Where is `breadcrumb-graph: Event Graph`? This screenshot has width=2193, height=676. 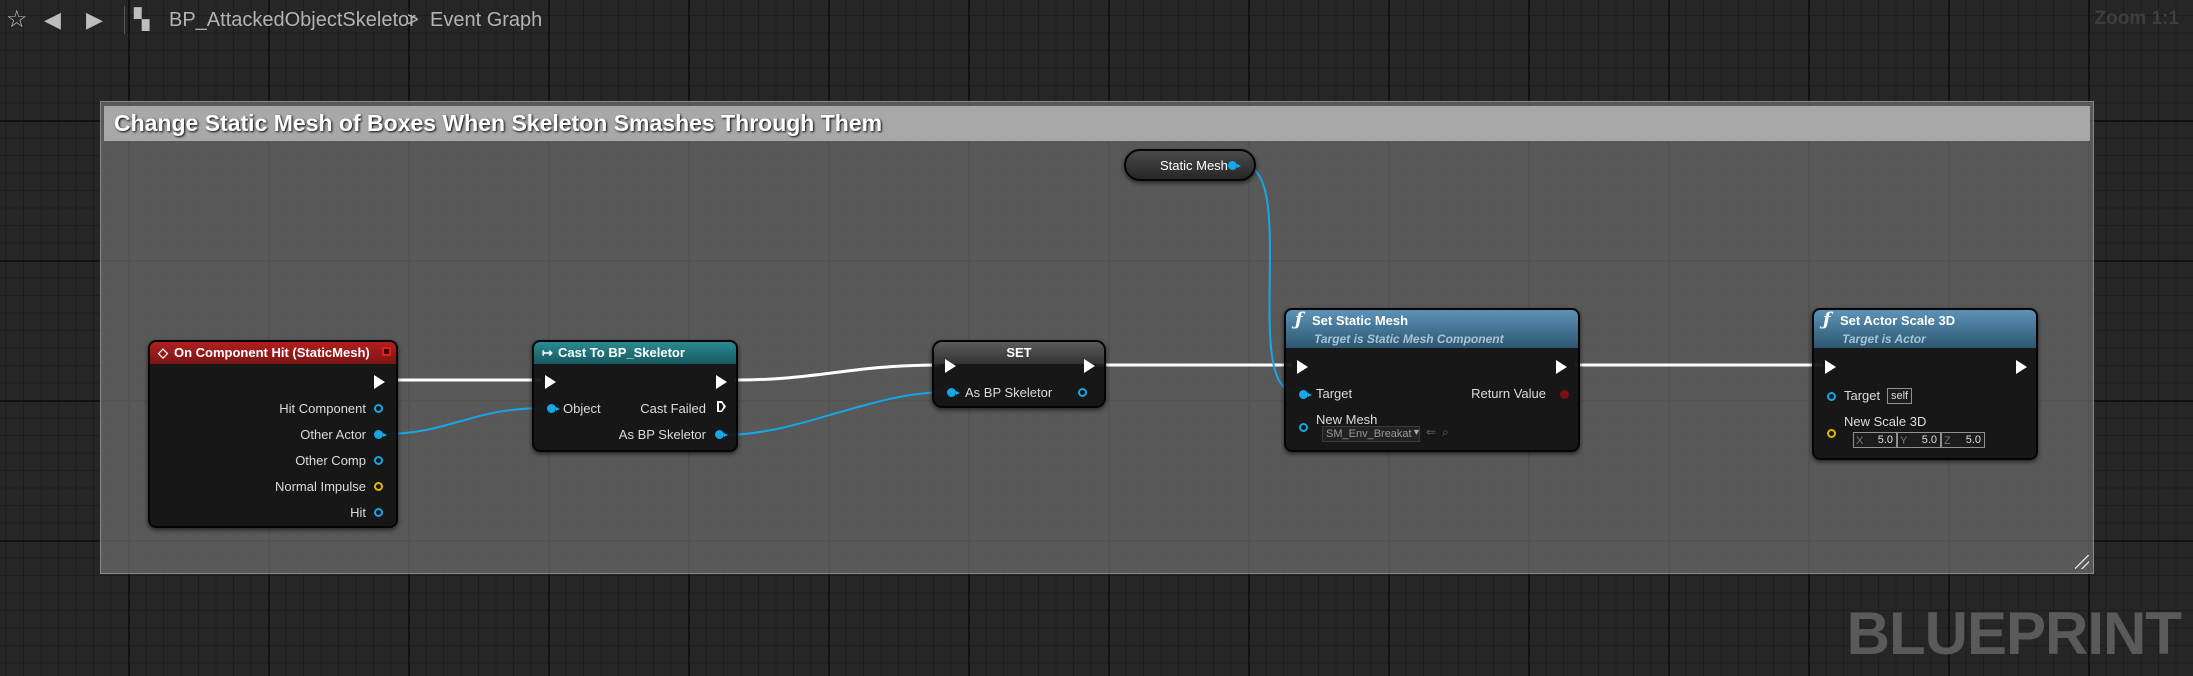
breadcrumb-graph: Event Graph is located at coordinates (486, 20).